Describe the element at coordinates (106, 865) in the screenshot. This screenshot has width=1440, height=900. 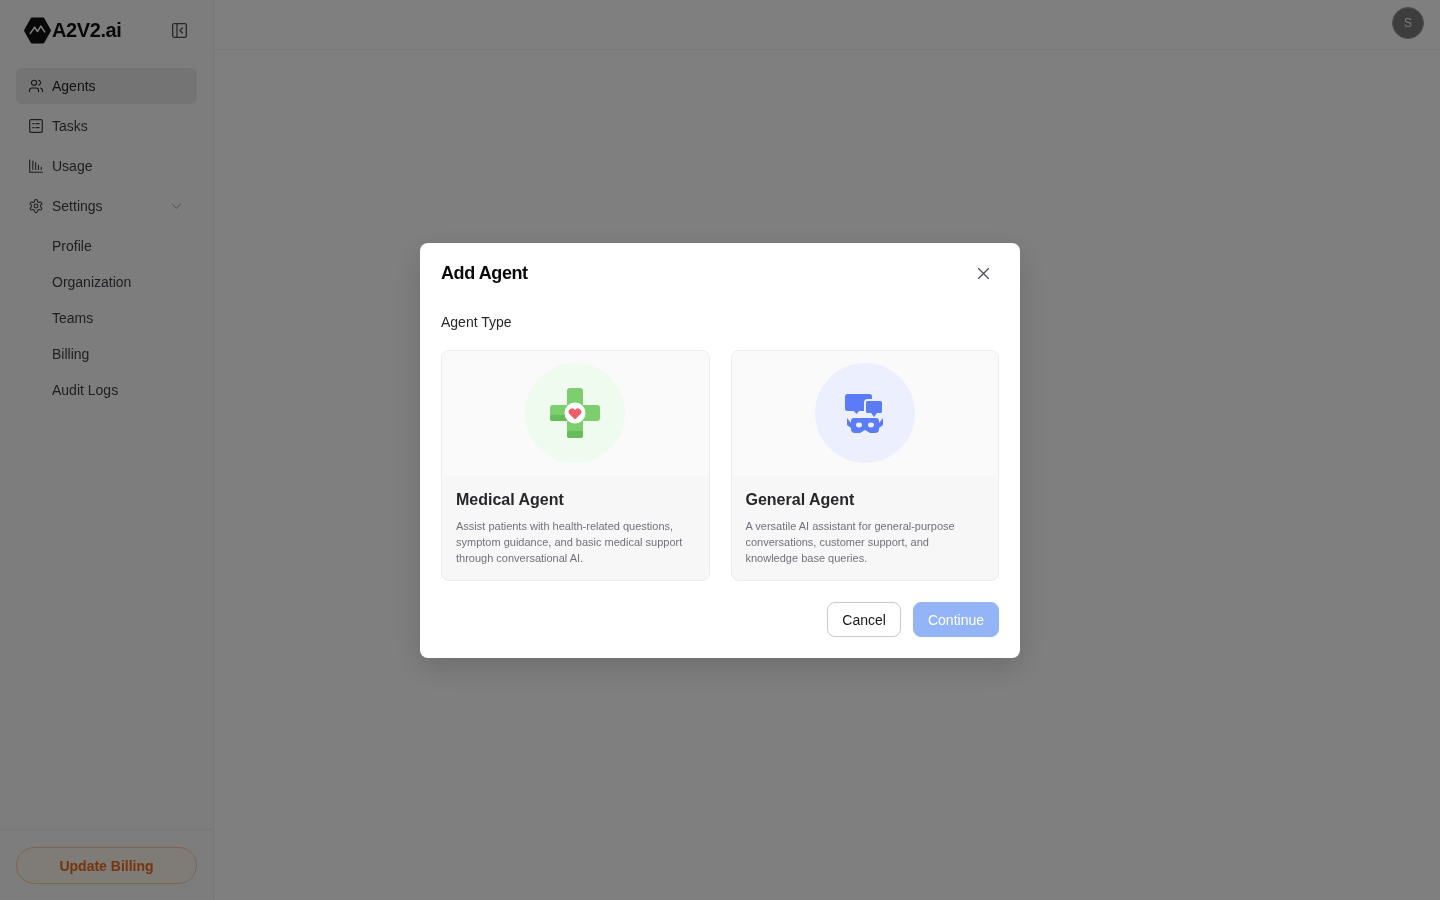
I see `update-billing-button: Update Billing` at that location.